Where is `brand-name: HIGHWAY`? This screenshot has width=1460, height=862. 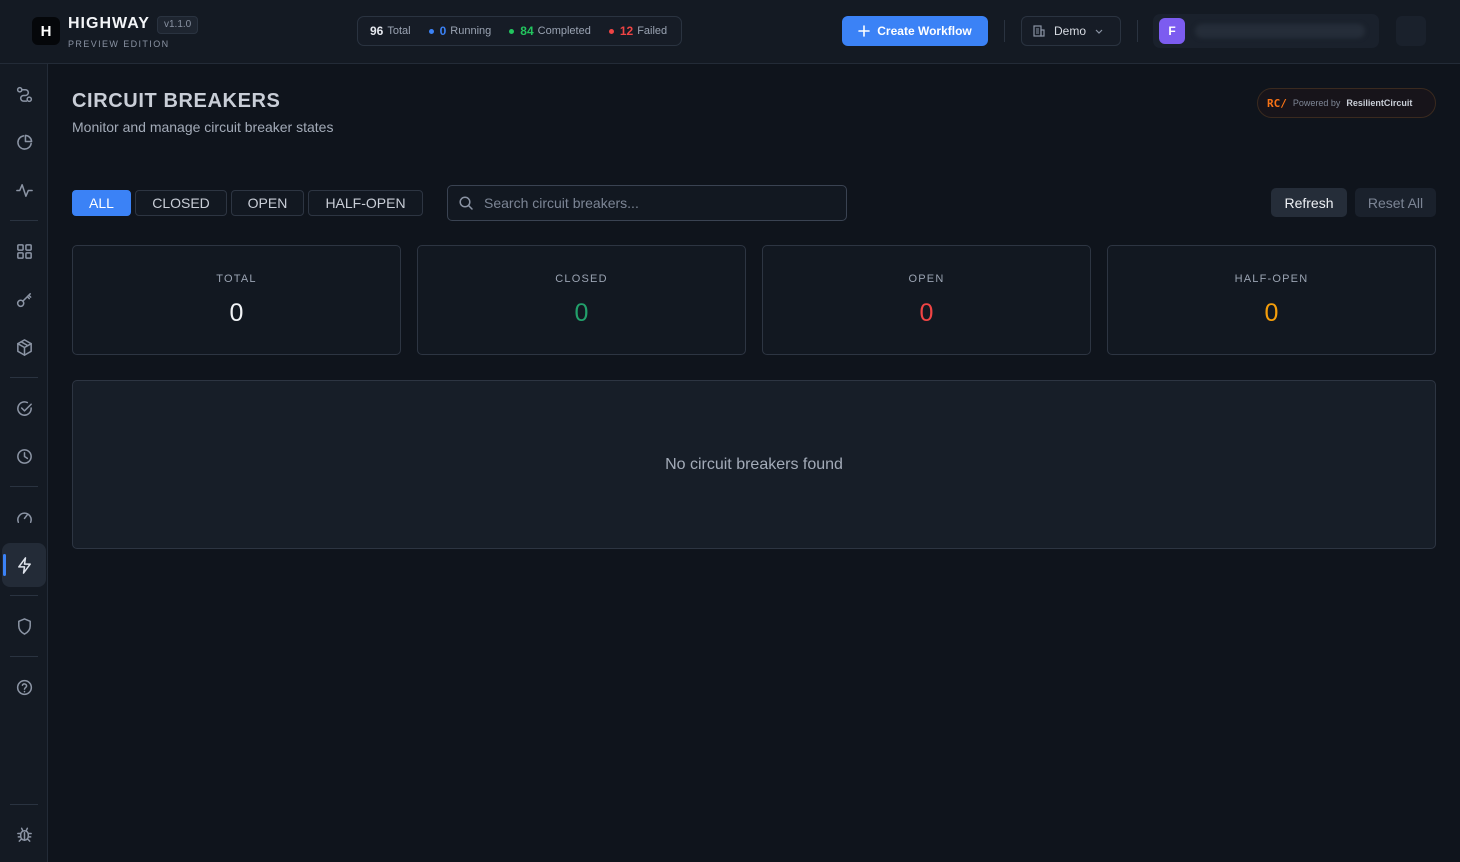 brand-name: HIGHWAY is located at coordinates (109, 23).